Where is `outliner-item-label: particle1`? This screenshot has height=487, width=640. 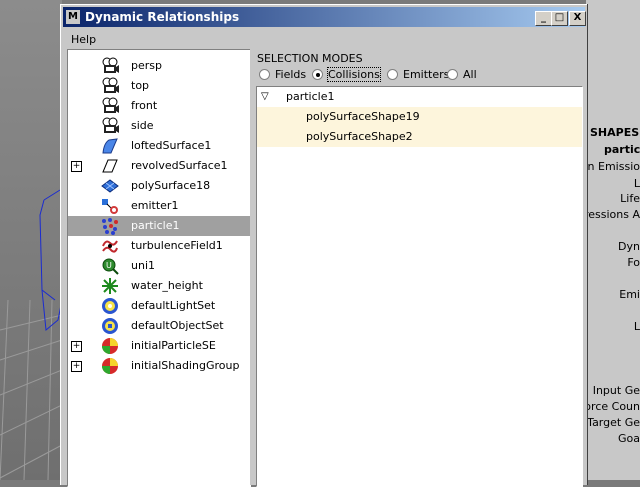 outliner-item-label: particle1 is located at coordinates (155, 225).